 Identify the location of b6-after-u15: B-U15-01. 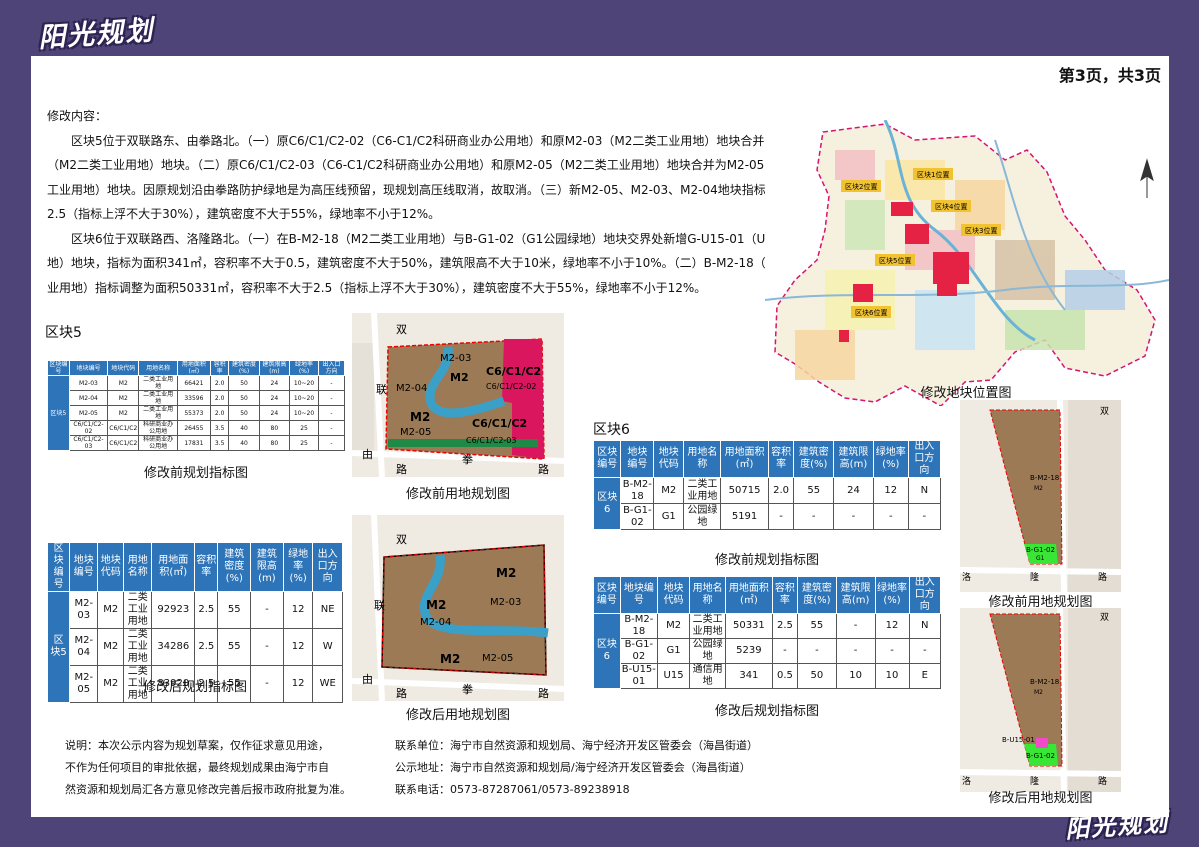
(1018, 740).